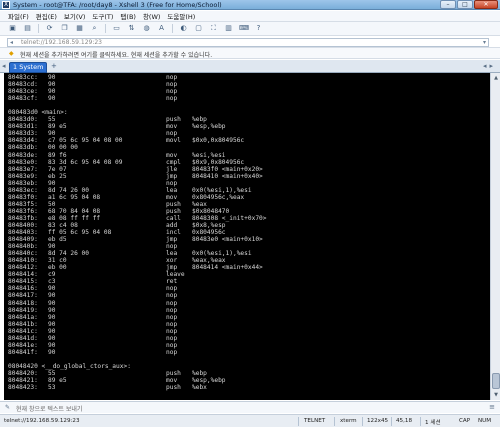  I want to click on line-operands: 80483e0 <main+0x10>, so click(227, 240).